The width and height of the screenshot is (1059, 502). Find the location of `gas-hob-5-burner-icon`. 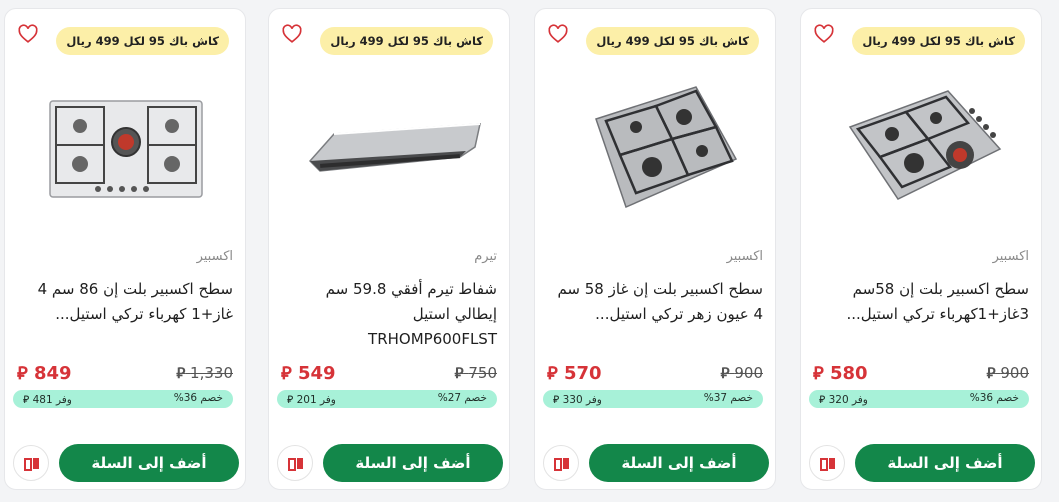

gas-hob-5-burner-icon is located at coordinates (126, 149).